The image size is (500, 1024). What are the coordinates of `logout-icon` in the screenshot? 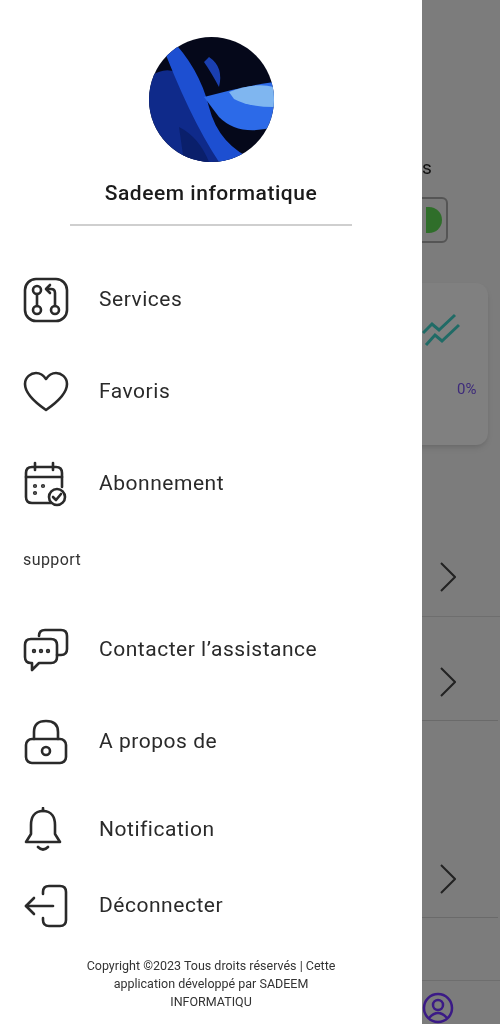 It's located at (46, 905).